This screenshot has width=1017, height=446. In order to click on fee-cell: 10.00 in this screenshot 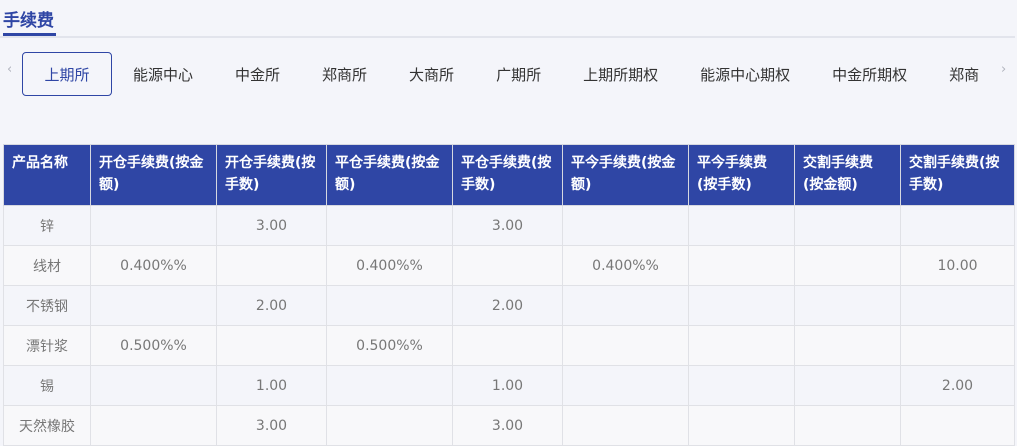, I will do `click(957, 265)`.